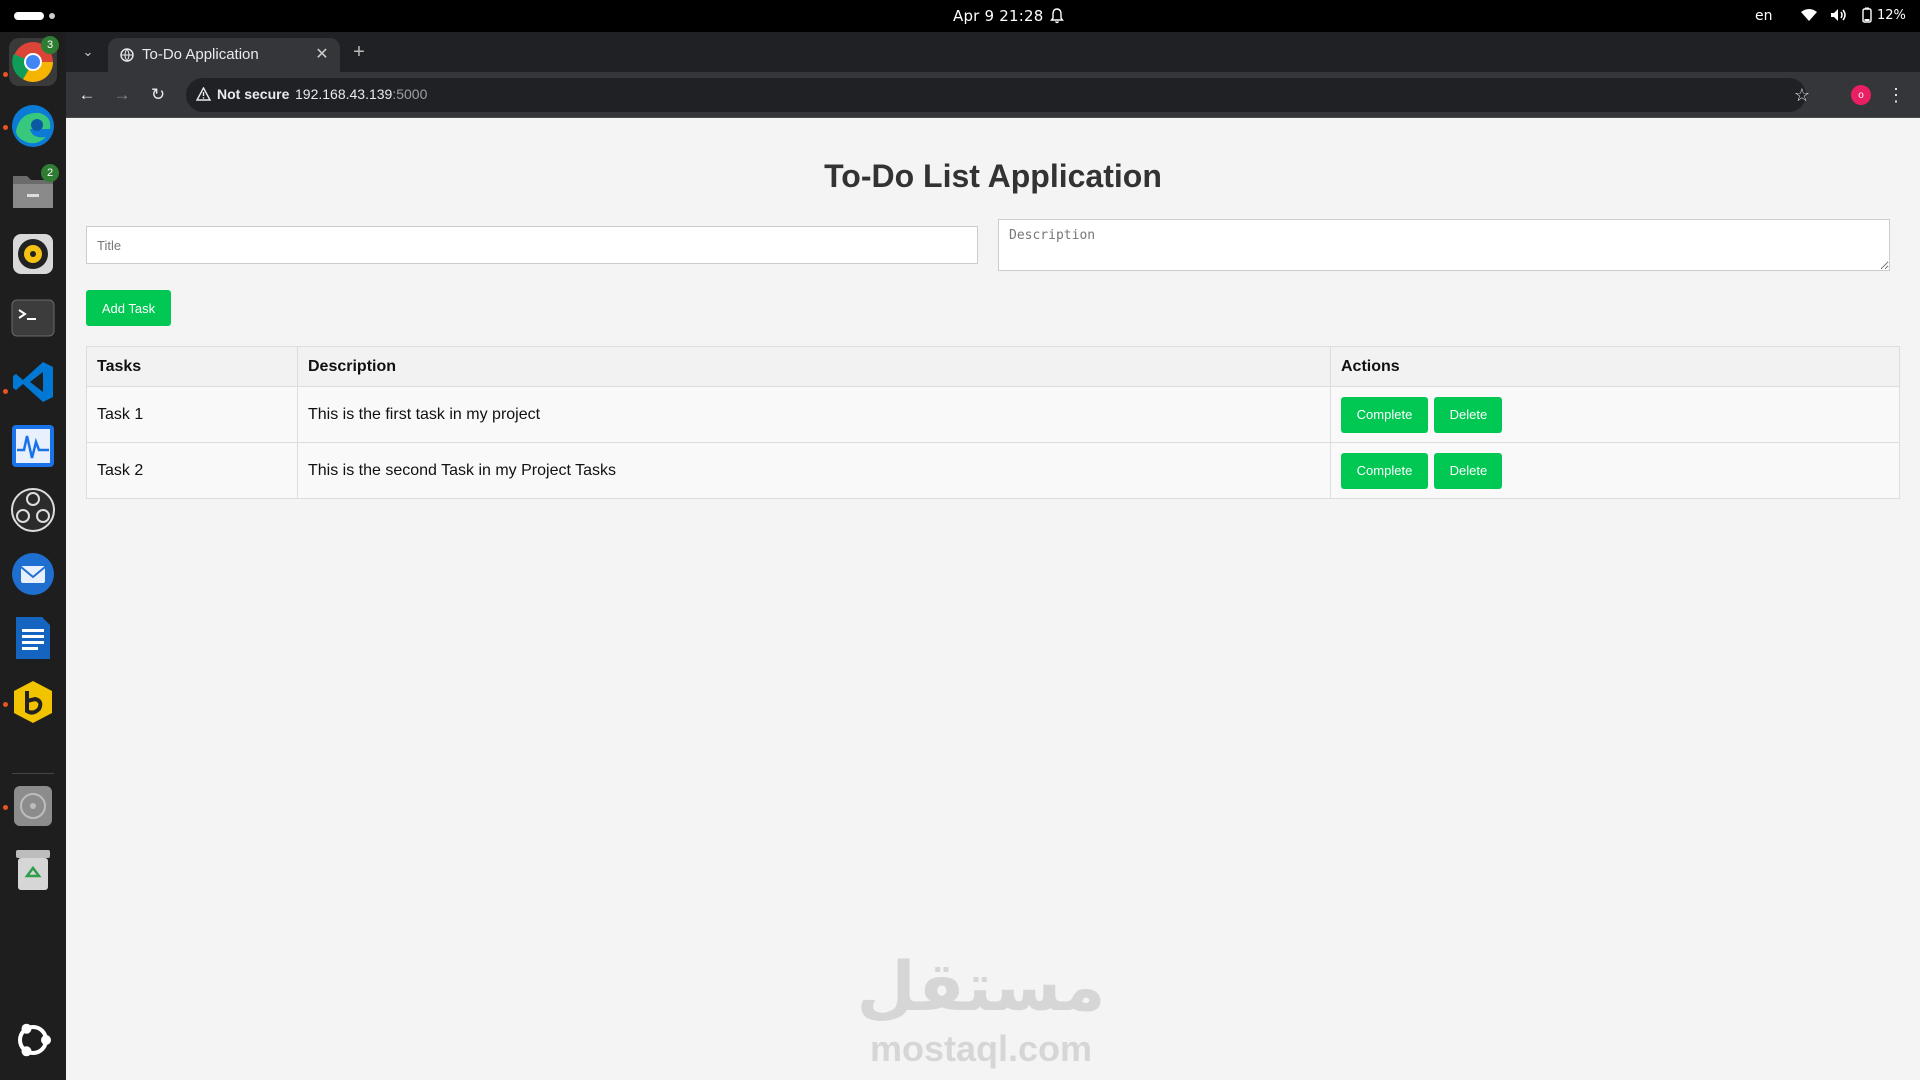 Image resolution: width=1920 pixels, height=1080 pixels. What do you see at coordinates (87, 95) in the screenshot?
I see `back-arrow-icon: ←` at bounding box center [87, 95].